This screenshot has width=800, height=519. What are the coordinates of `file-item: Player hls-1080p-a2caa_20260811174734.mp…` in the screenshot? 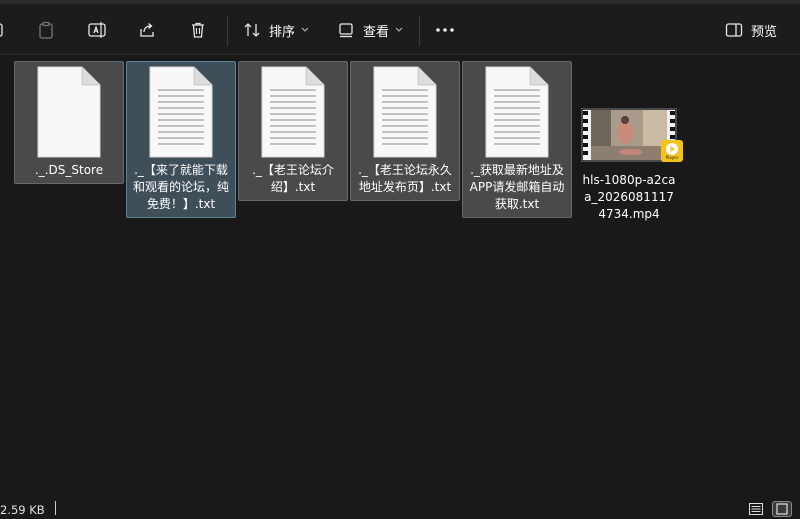 It's located at (629, 144).